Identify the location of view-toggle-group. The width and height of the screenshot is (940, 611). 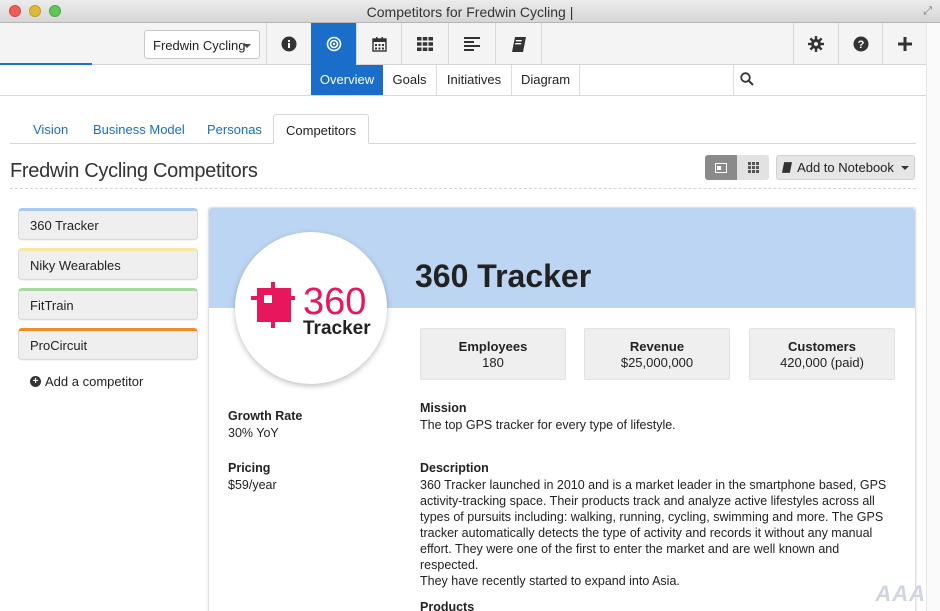
(737, 167).